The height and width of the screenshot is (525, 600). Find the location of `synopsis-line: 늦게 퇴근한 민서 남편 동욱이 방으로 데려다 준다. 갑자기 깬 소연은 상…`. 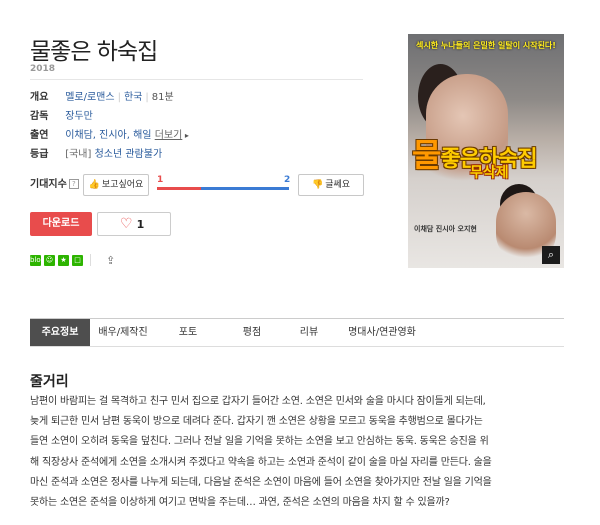

synopsis-line: 늦게 퇴근한 민서 남편 동욱이 방으로 데려다 준다. 갑자기 깬 소연은 상… is located at coordinates (256, 422).